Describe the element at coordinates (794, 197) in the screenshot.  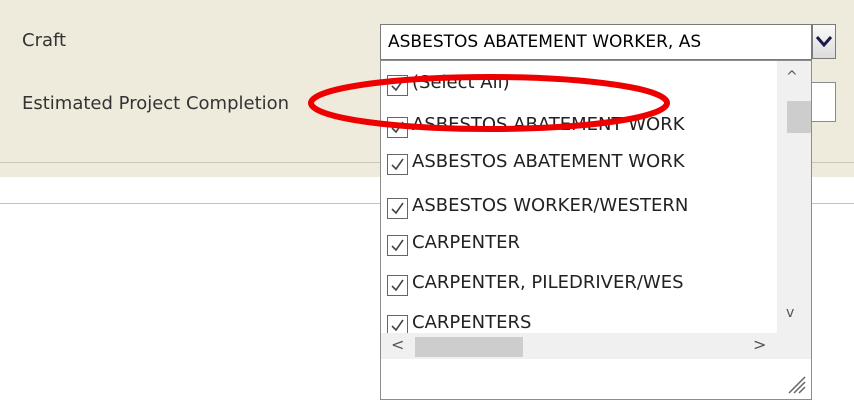
I see `vertical-scrollbar: ^ v` at that location.